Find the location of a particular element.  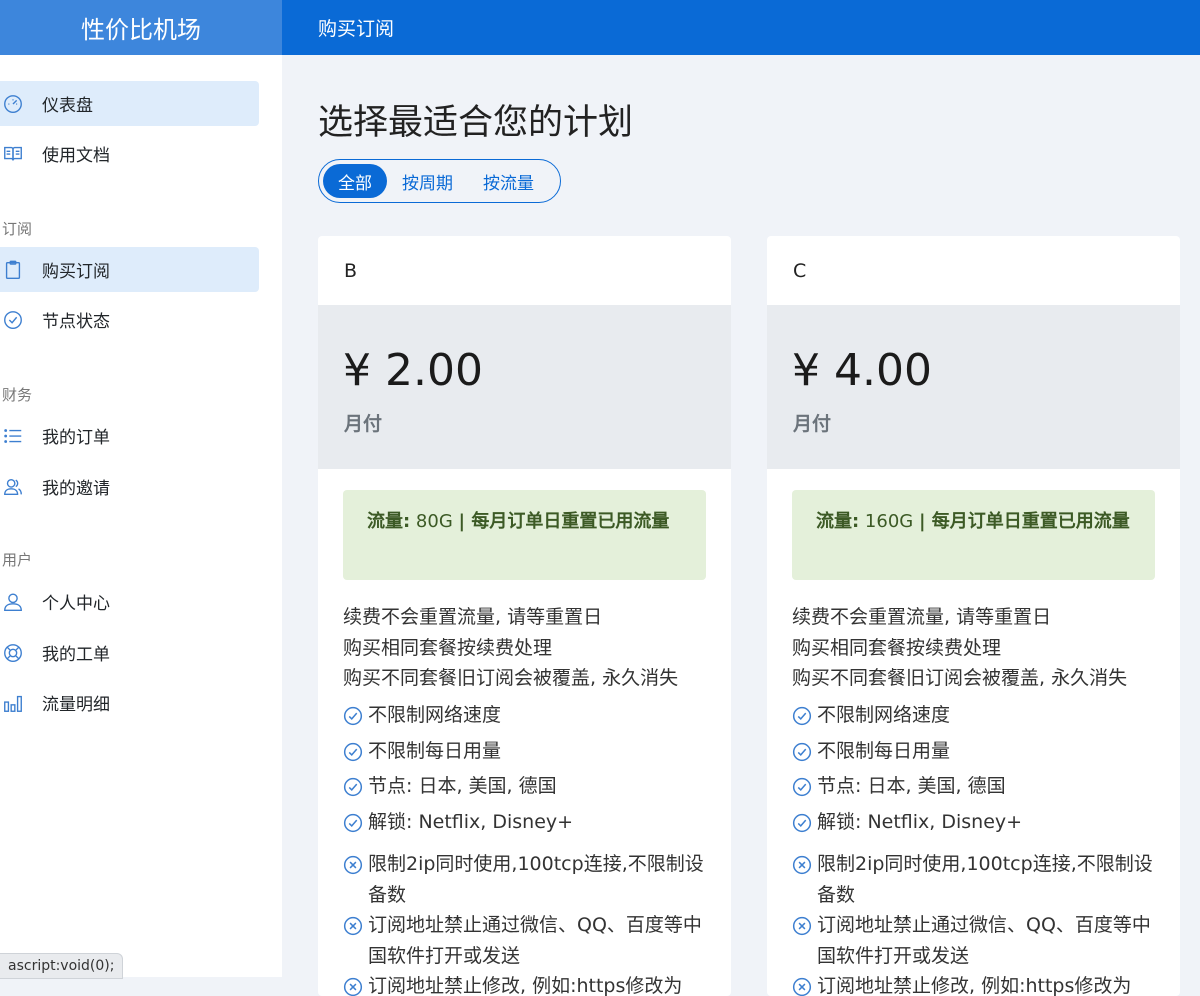

dashboard-gauge-icon is located at coordinates (21, 104).